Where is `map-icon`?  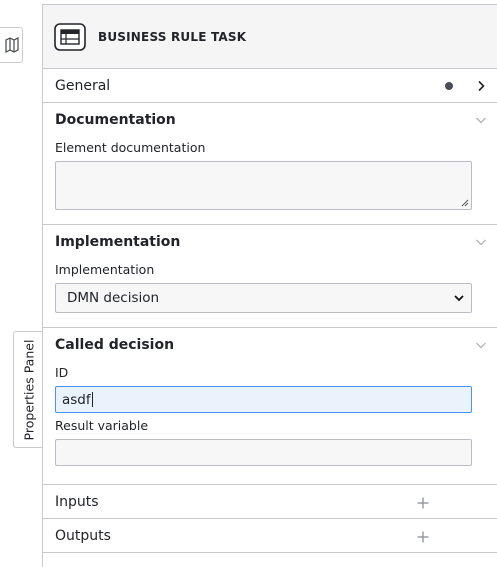 map-icon is located at coordinates (11, 45).